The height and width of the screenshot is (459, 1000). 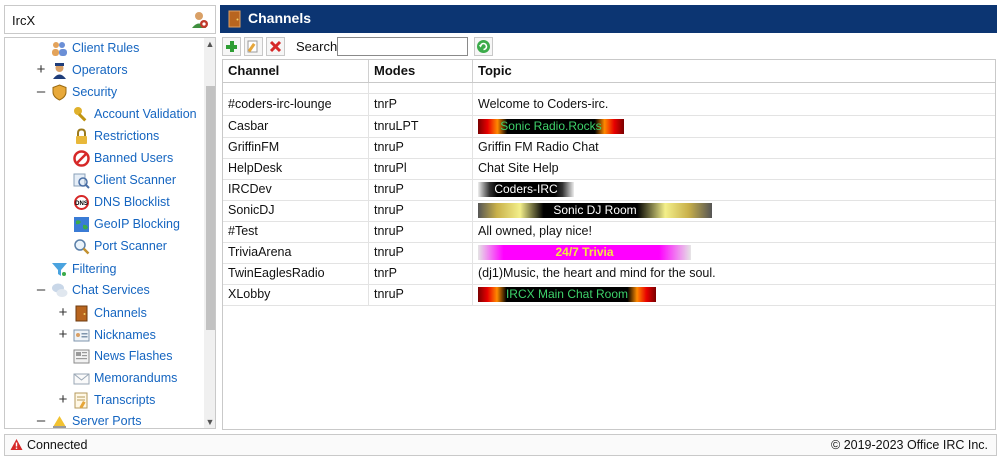 What do you see at coordinates (95, 48) in the screenshot?
I see `tree-item-client-rules: Client Rules` at bounding box center [95, 48].